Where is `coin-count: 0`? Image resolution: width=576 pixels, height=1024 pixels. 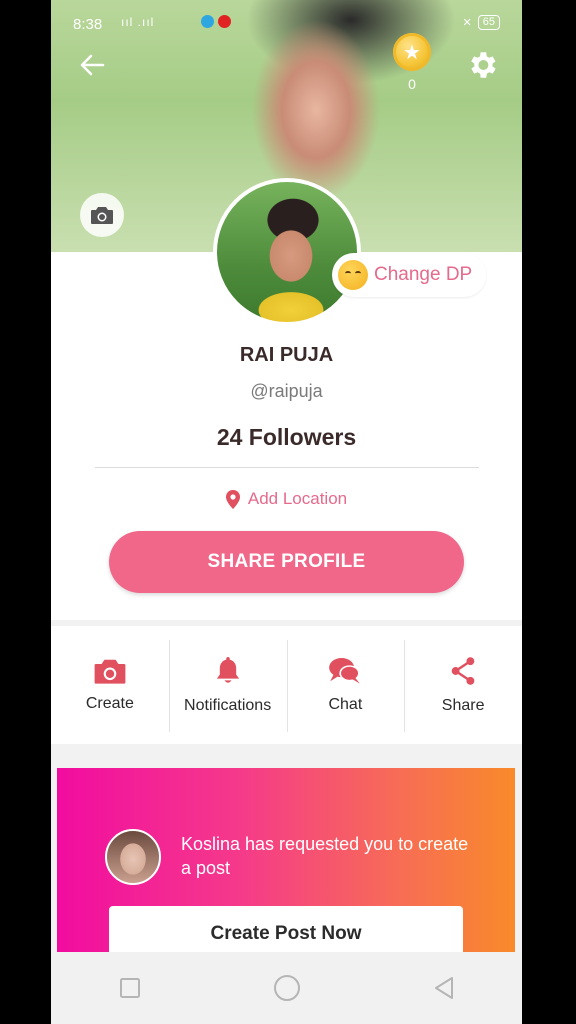
coin-count: 0 is located at coordinates (412, 84).